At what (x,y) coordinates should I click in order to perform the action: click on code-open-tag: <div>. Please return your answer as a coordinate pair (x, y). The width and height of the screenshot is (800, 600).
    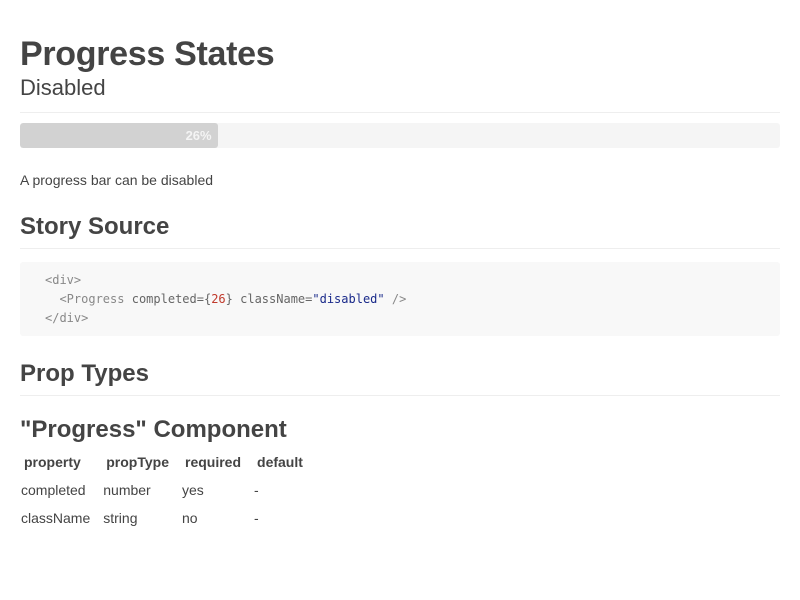
    Looking at the image, I should click on (63, 280).